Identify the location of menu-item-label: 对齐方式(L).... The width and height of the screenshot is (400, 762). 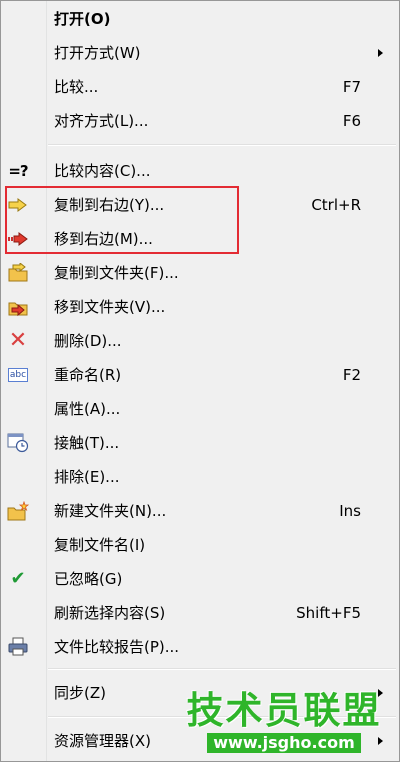
(101, 121).